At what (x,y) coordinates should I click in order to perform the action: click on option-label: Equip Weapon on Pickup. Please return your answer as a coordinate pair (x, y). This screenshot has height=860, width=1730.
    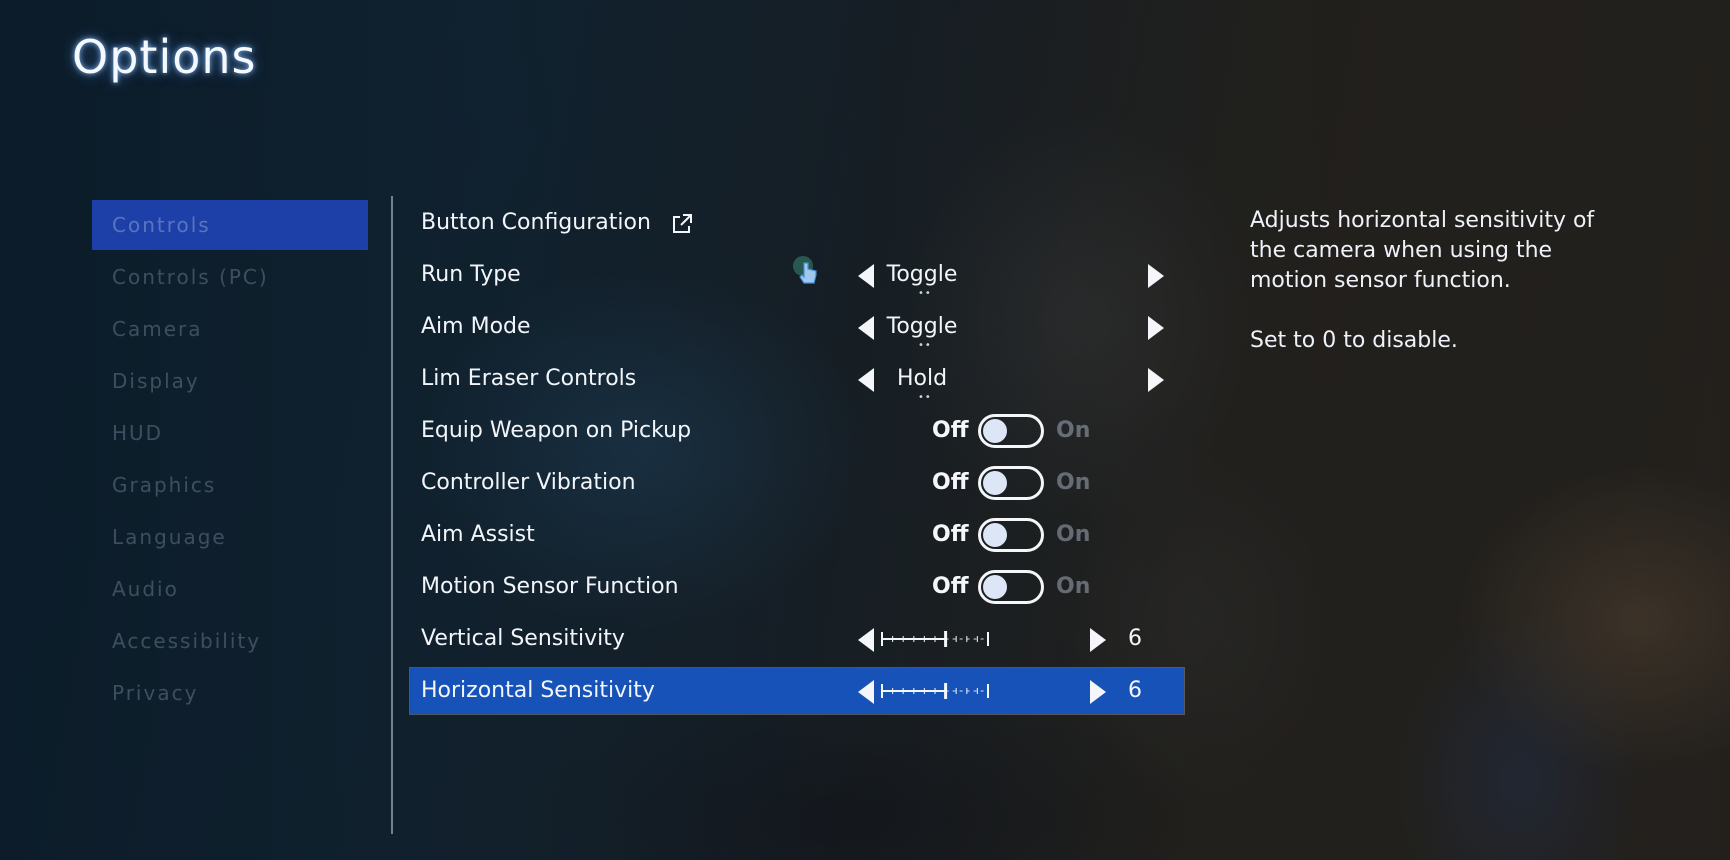
    Looking at the image, I should click on (556, 430).